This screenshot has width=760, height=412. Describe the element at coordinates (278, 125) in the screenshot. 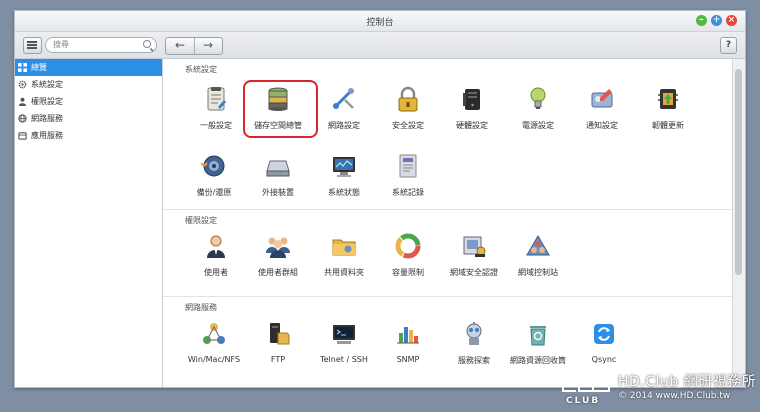

I see `app-label: 儲存空間總管` at that location.